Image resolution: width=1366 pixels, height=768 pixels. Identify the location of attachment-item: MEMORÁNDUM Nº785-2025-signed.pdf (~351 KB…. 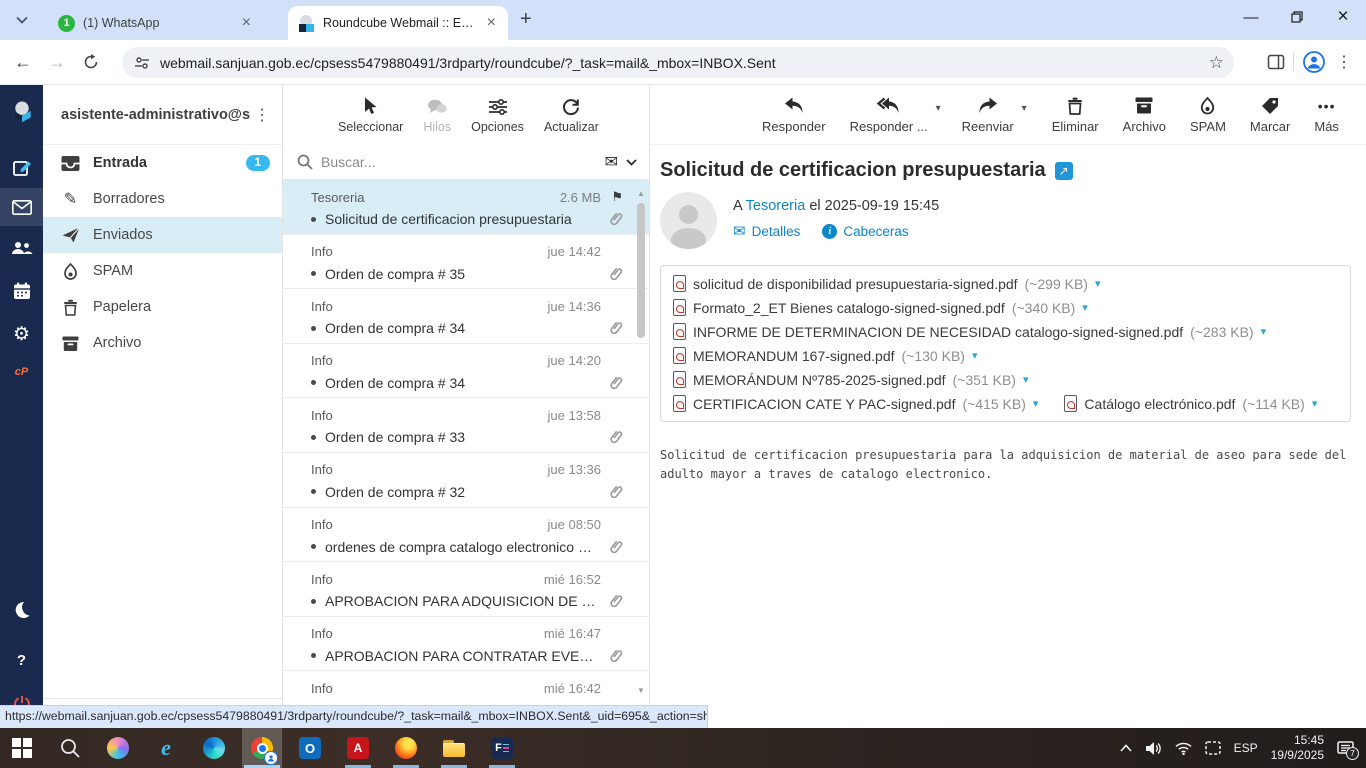
(851, 379).